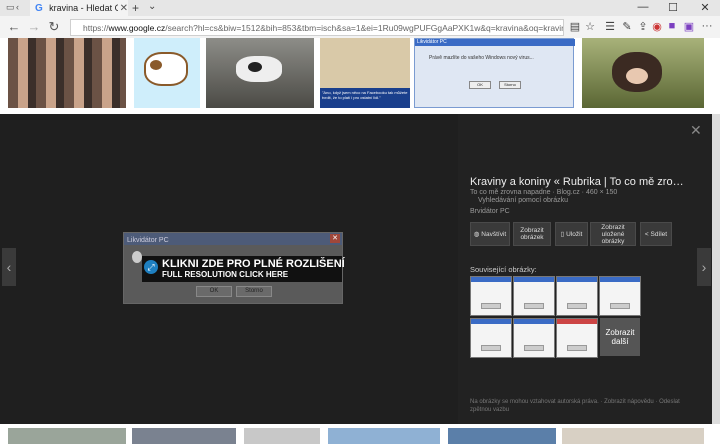 This screenshot has width=720, height=444. Describe the element at coordinates (613, 234) in the screenshot. I see `view-saved-button: Zobrazit uložené obrázky` at that location.